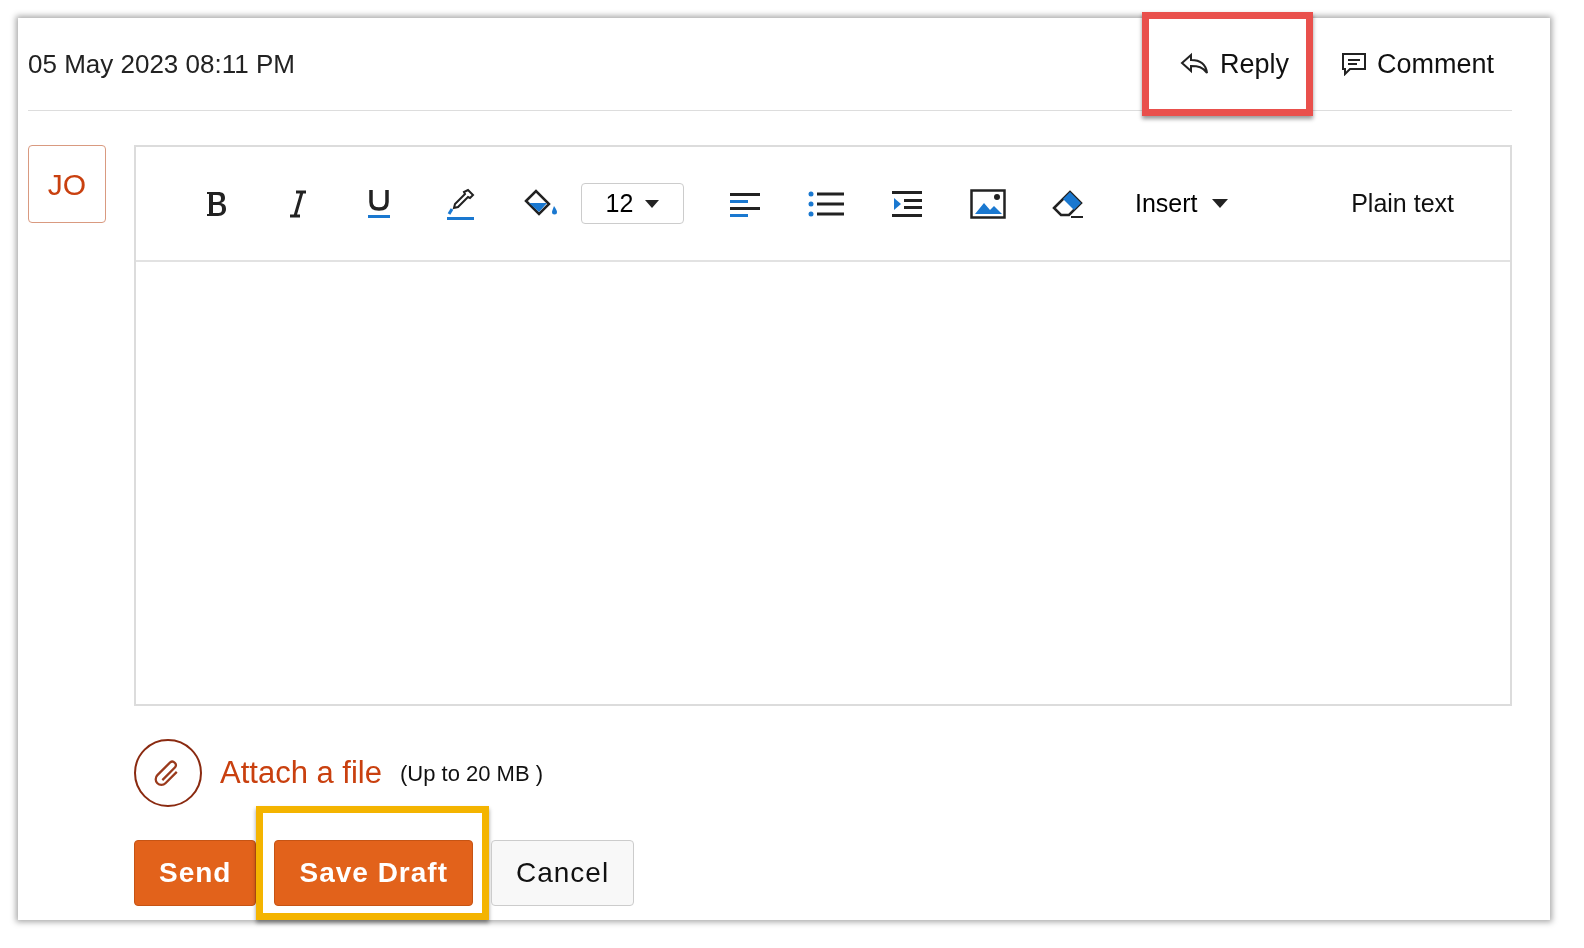 This screenshot has height=948, width=1584. I want to click on timestamp: 05 May 2023 08:11 PM, so click(161, 64).